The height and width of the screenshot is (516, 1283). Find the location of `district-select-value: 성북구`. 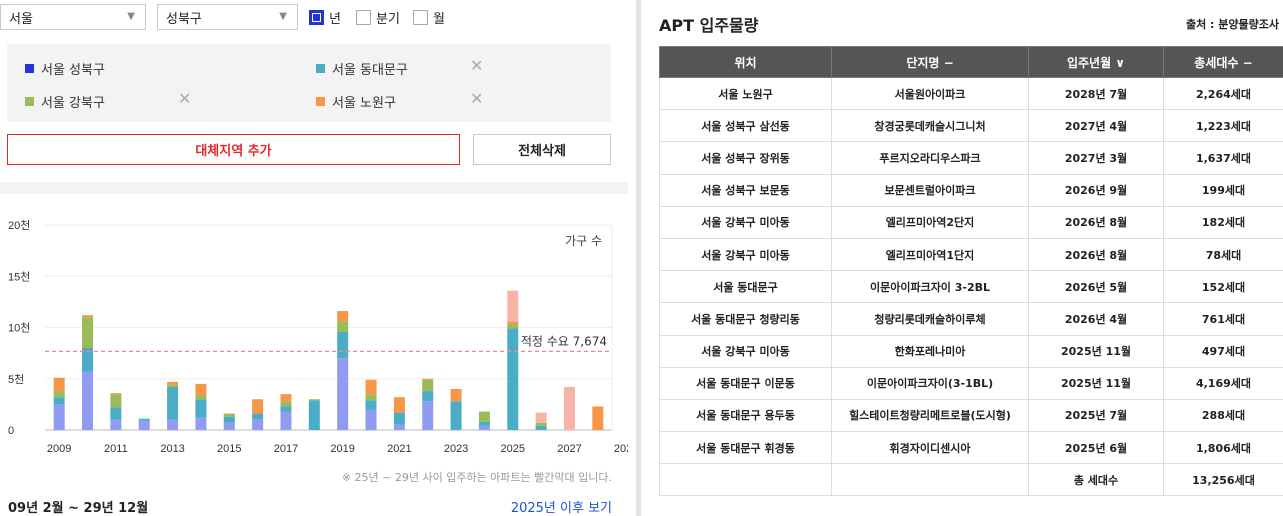

district-select-value: 성북구 is located at coordinates (184, 19).